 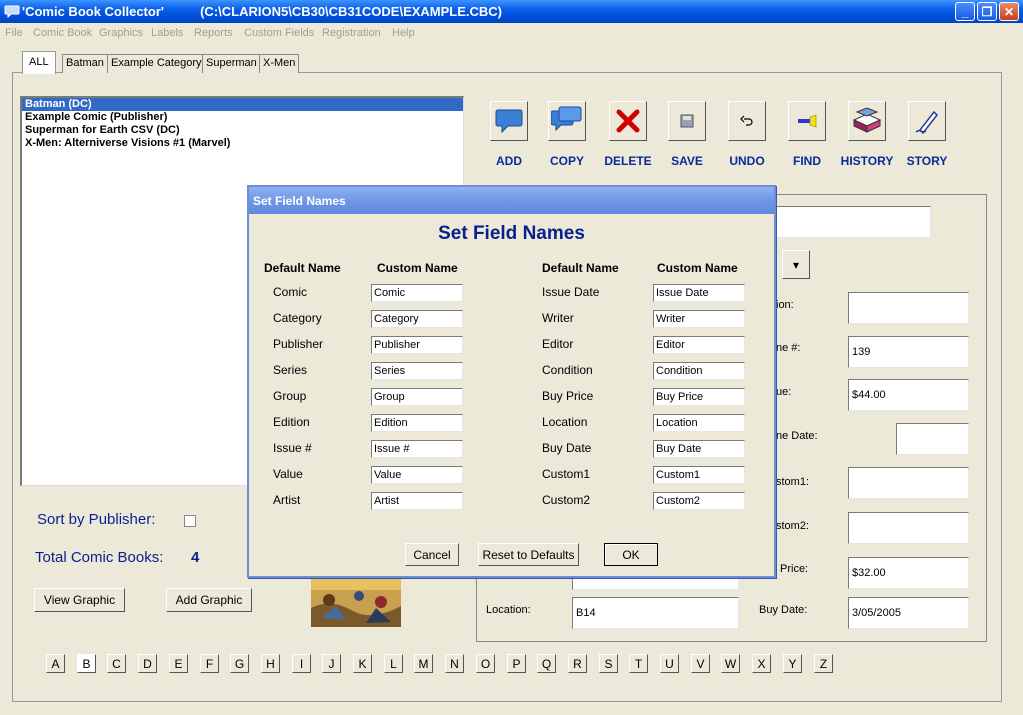 I want to click on menu-file: File, so click(x=14, y=33).